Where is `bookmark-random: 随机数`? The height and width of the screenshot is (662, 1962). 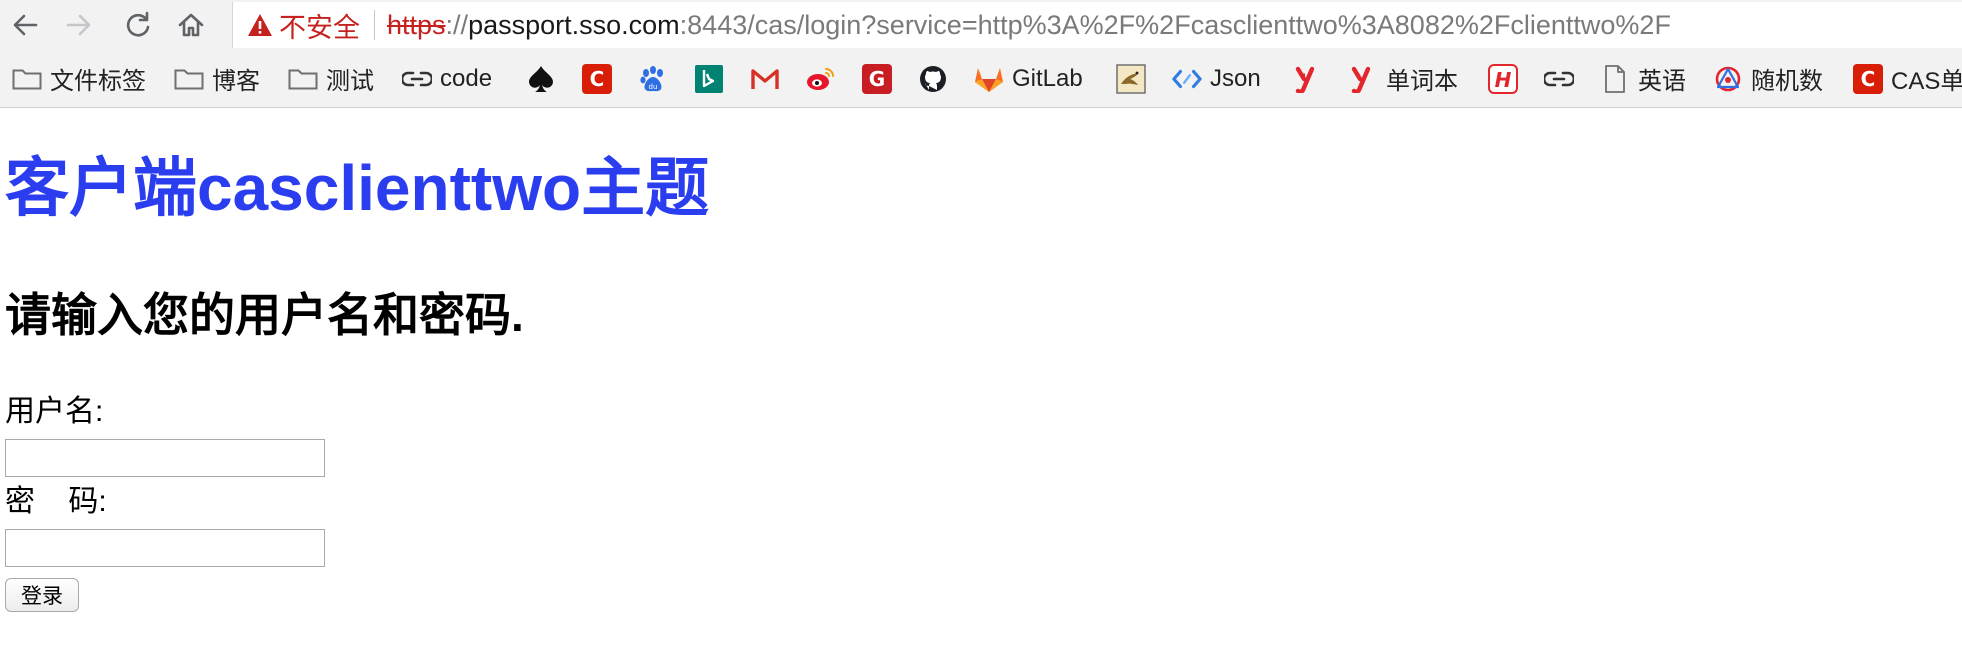
bookmark-random: 随机数 is located at coordinates (1768, 78).